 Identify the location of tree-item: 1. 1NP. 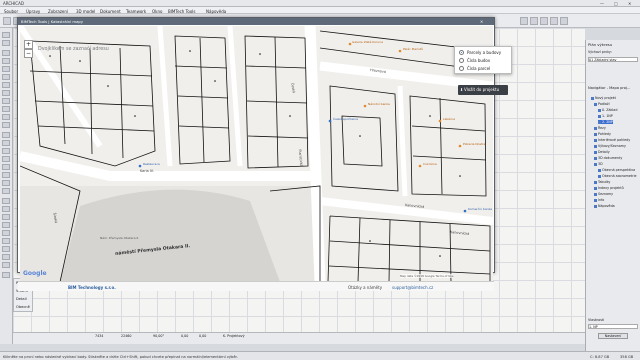
(605, 116).